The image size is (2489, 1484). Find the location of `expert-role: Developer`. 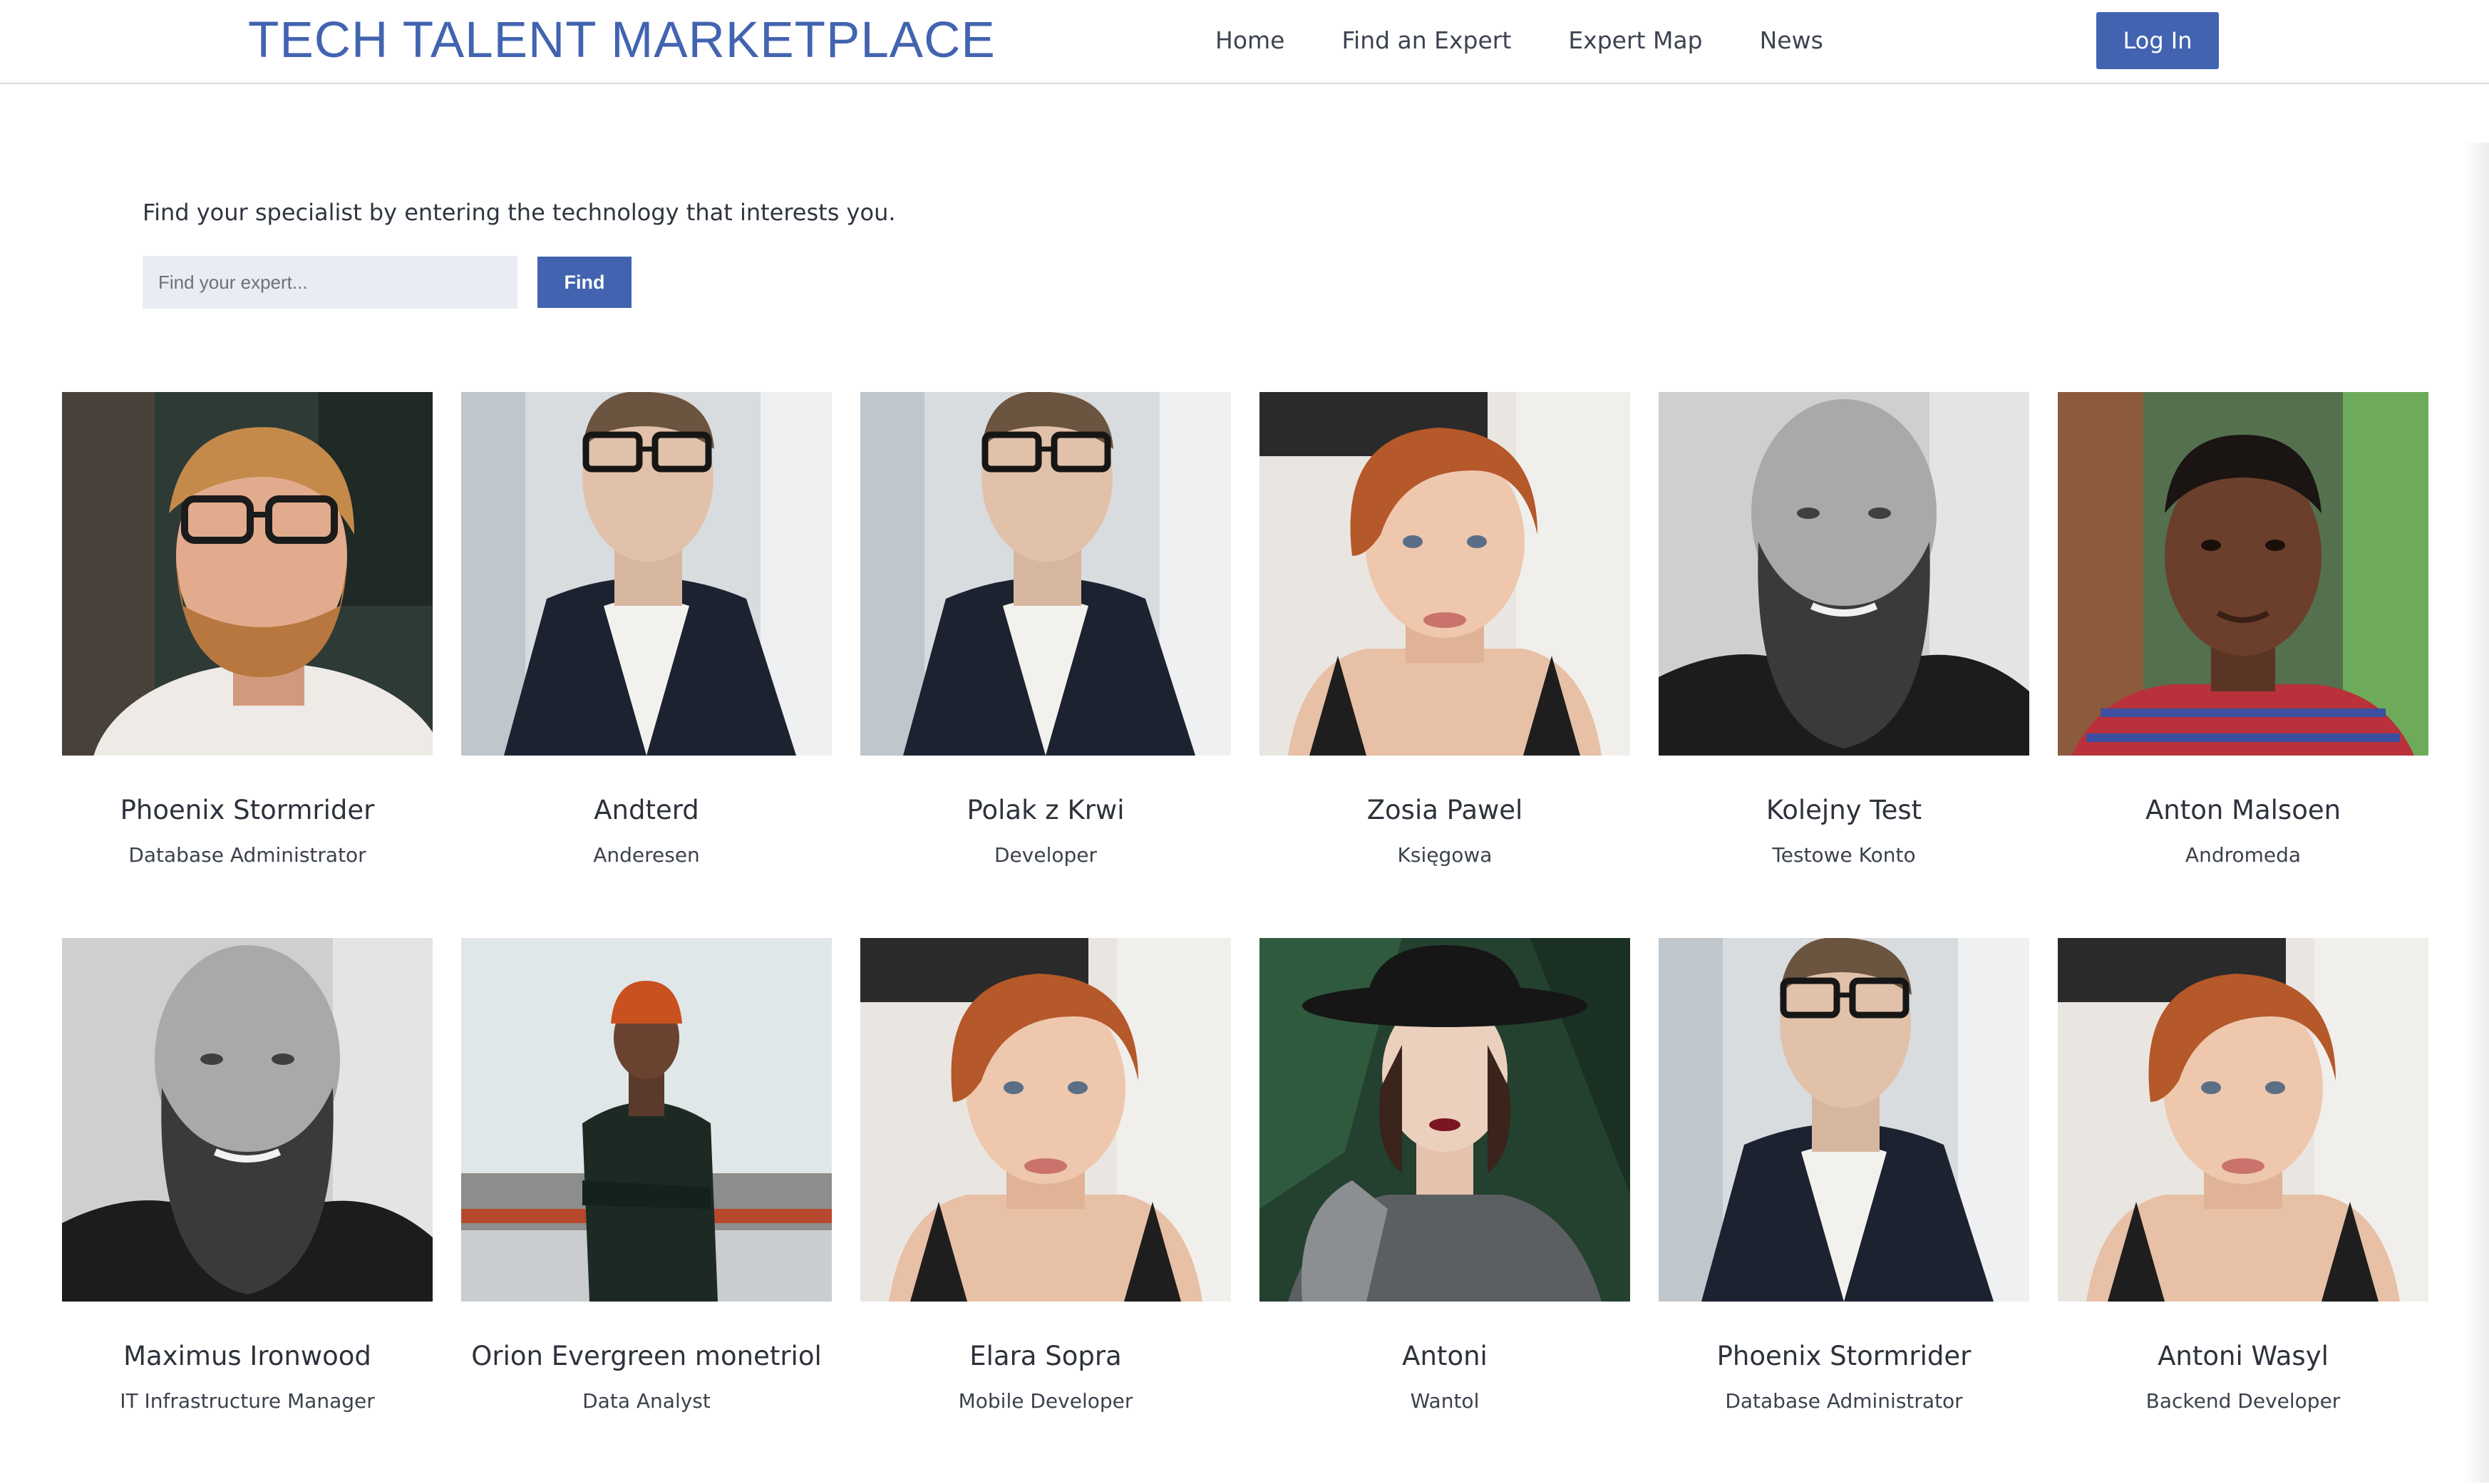

expert-role: Developer is located at coordinates (1046, 855).